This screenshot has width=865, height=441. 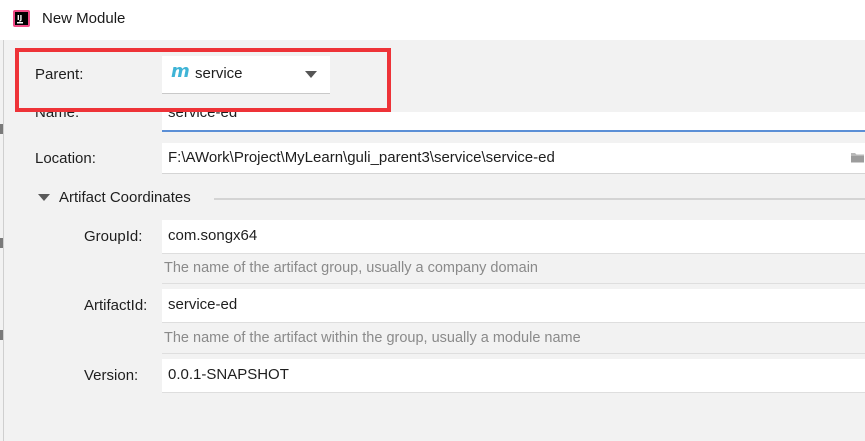 What do you see at coordinates (513, 376) in the screenshot?
I see `version-input: 0.0.1-SNAPSHOT` at bounding box center [513, 376].